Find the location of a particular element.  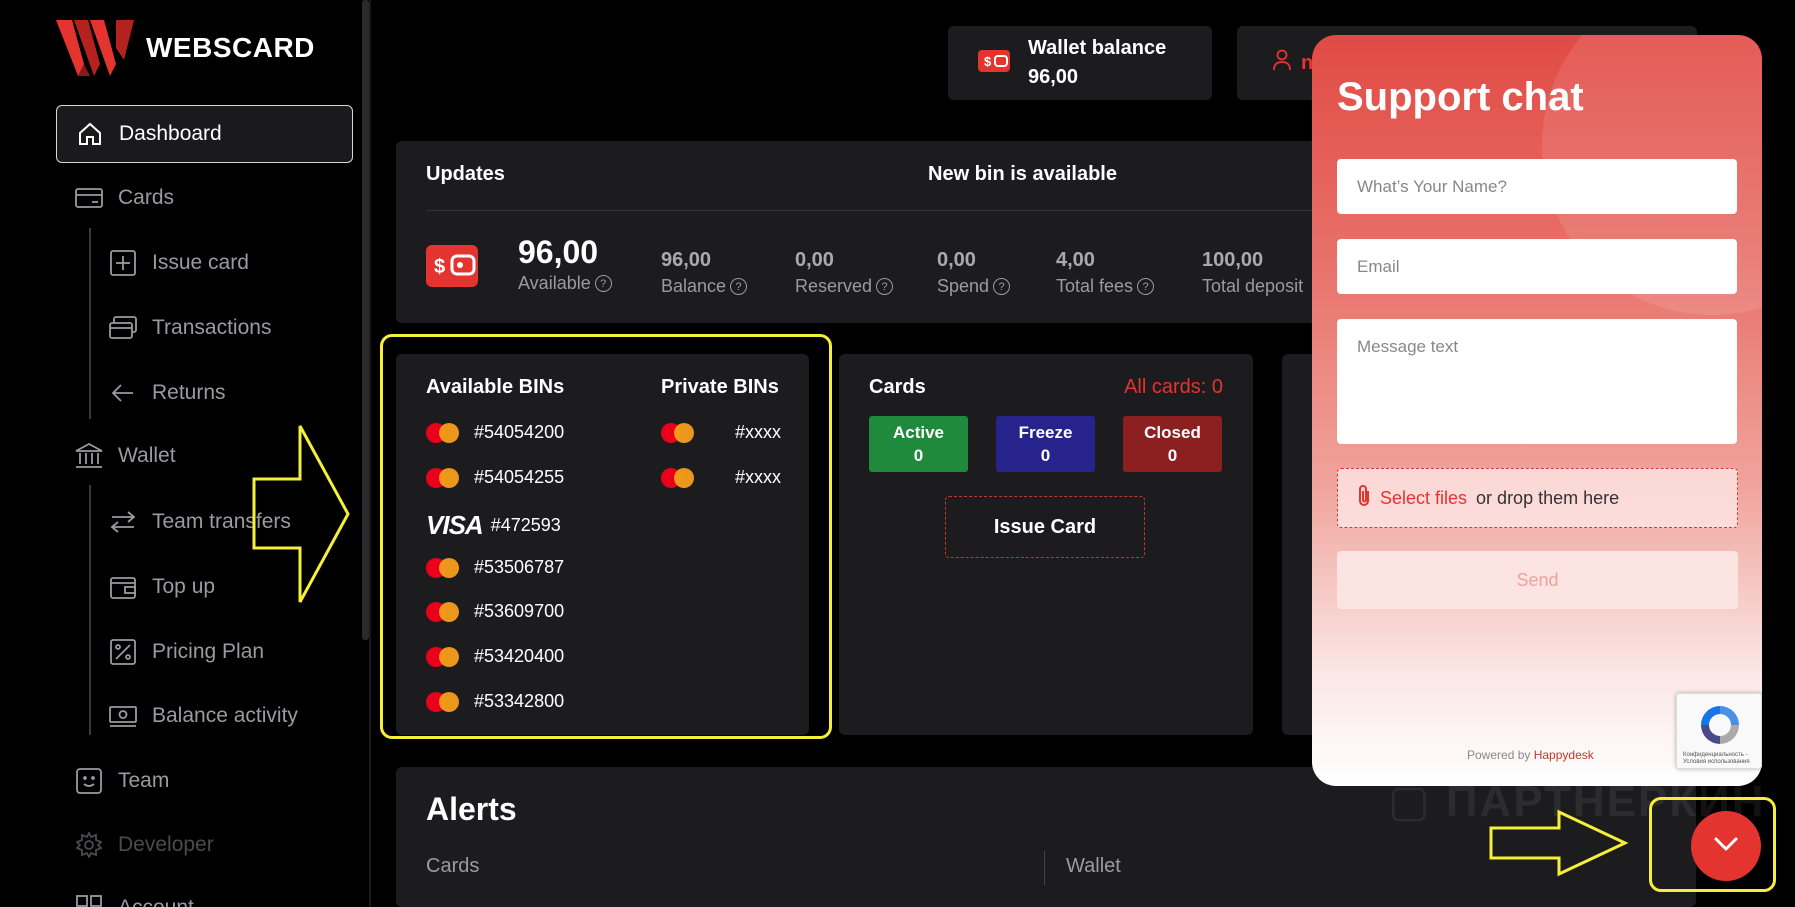

name-input: What’s Your Name? is located at coordinates (1537, 186).